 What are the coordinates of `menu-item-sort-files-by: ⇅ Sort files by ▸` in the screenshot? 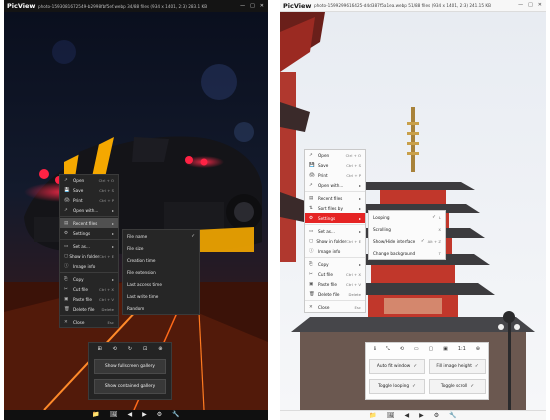 It's located at (335, 208).